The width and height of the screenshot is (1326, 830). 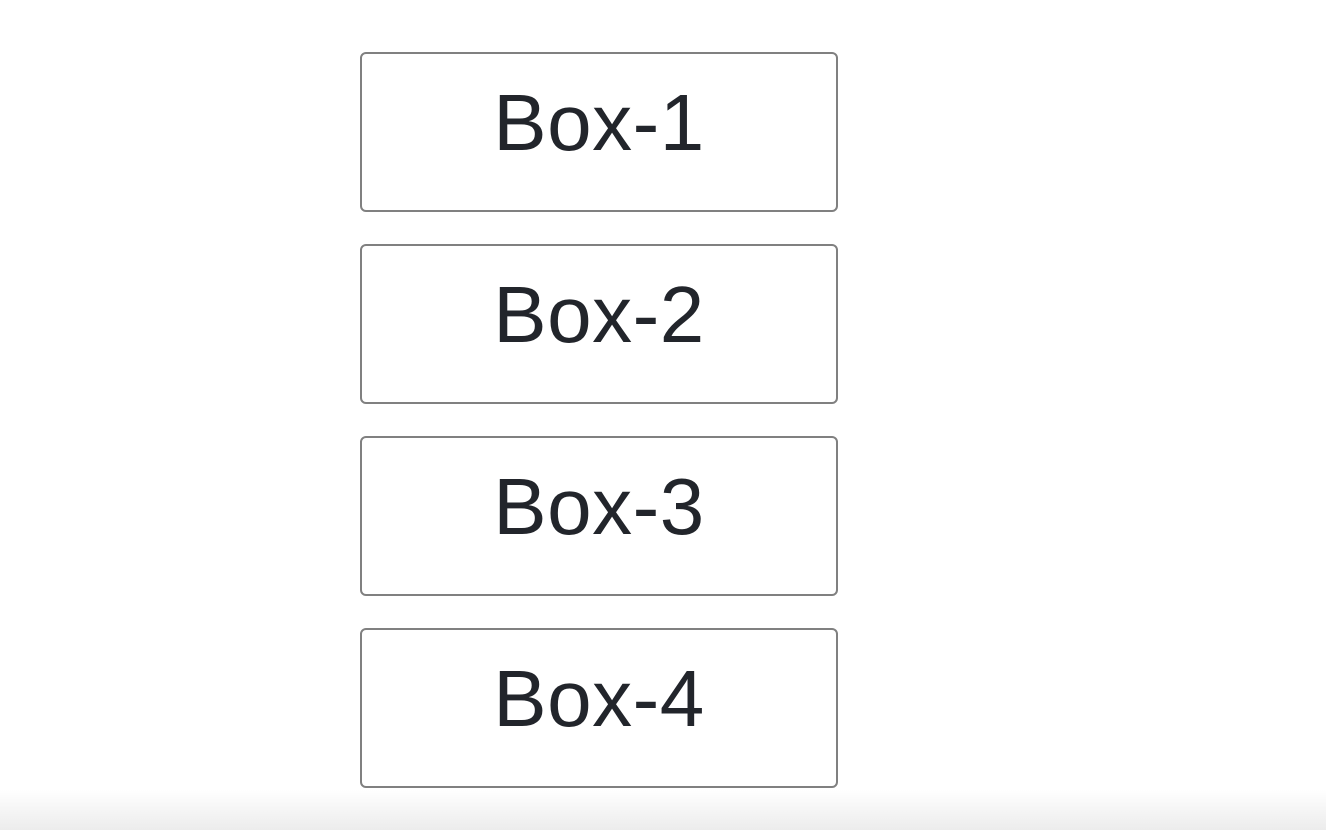 I want to click on box-3: Box-3, so click(x=599, y=516).